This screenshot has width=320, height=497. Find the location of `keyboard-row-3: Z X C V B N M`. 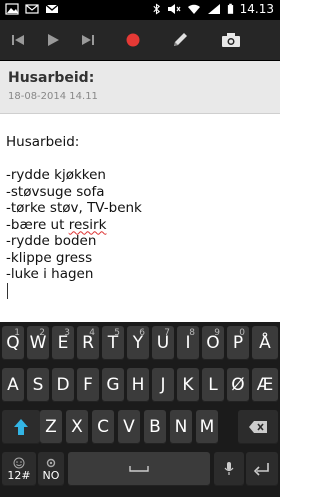

keyboard-row-3: Z X C V B N M is located at coordinates (140, 428).